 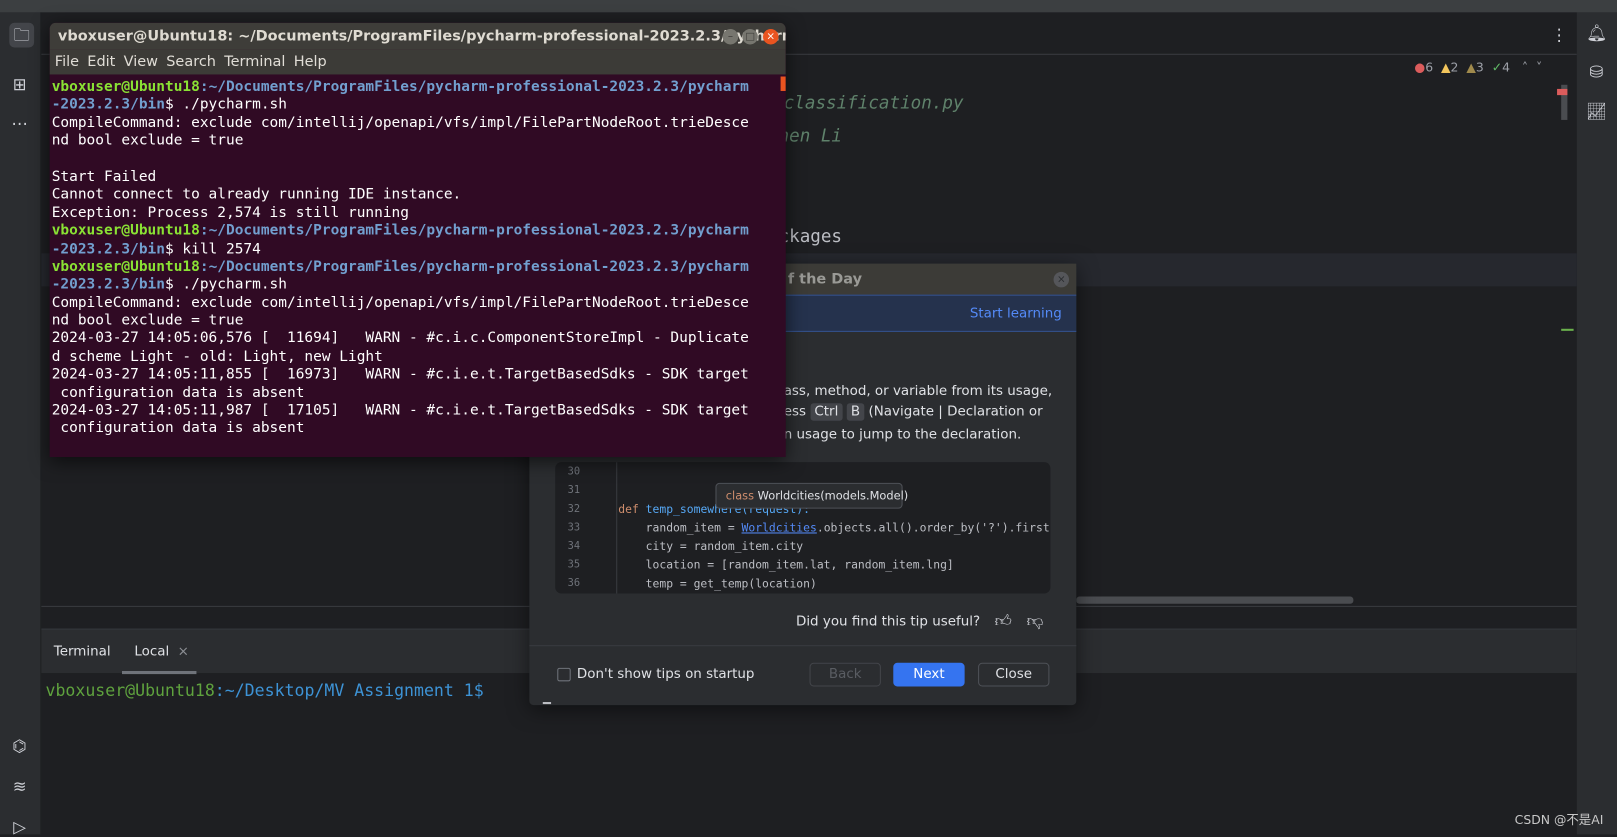 What do you see at coordinates (21, 424) in the screenshot?
I see `left-tool-strip: 🗀 ⊞ ⋯ ⌬ ≋ ▷` at bounding box center [21, 424].